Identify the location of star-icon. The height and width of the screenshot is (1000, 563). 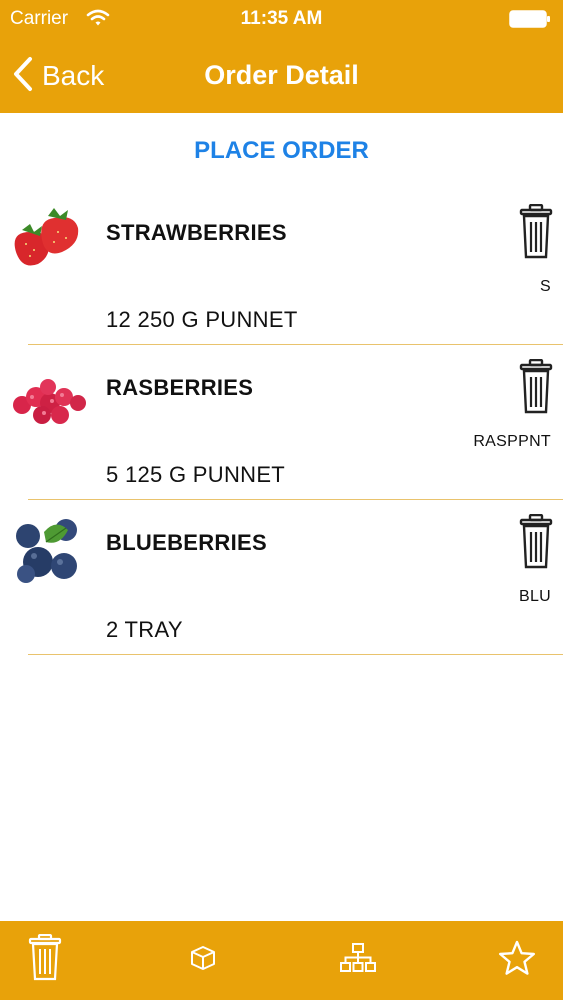
(517, 960).